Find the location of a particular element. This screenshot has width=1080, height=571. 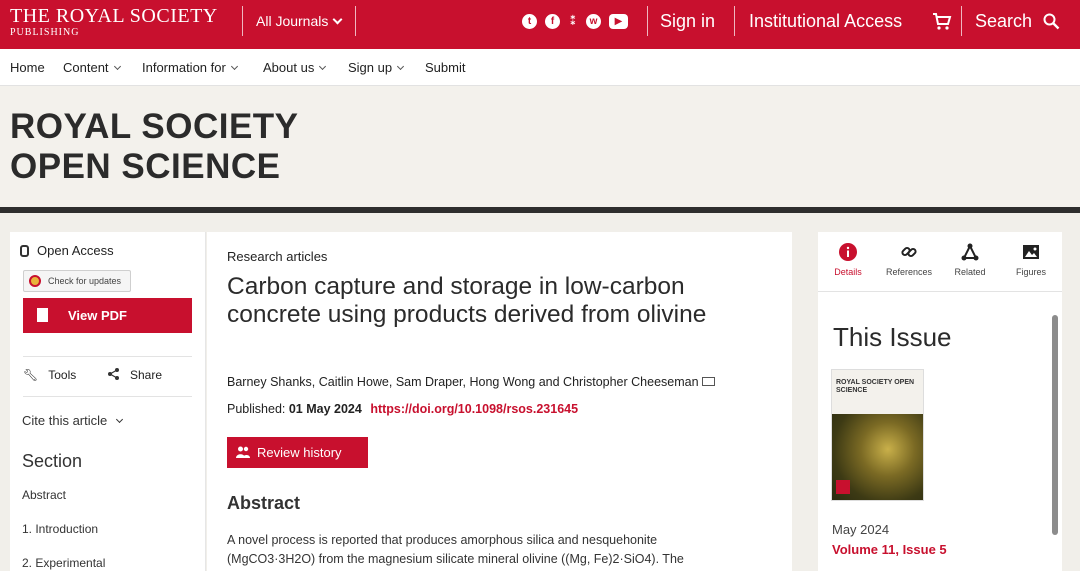

info-icon is located at coordinates (848, 252).